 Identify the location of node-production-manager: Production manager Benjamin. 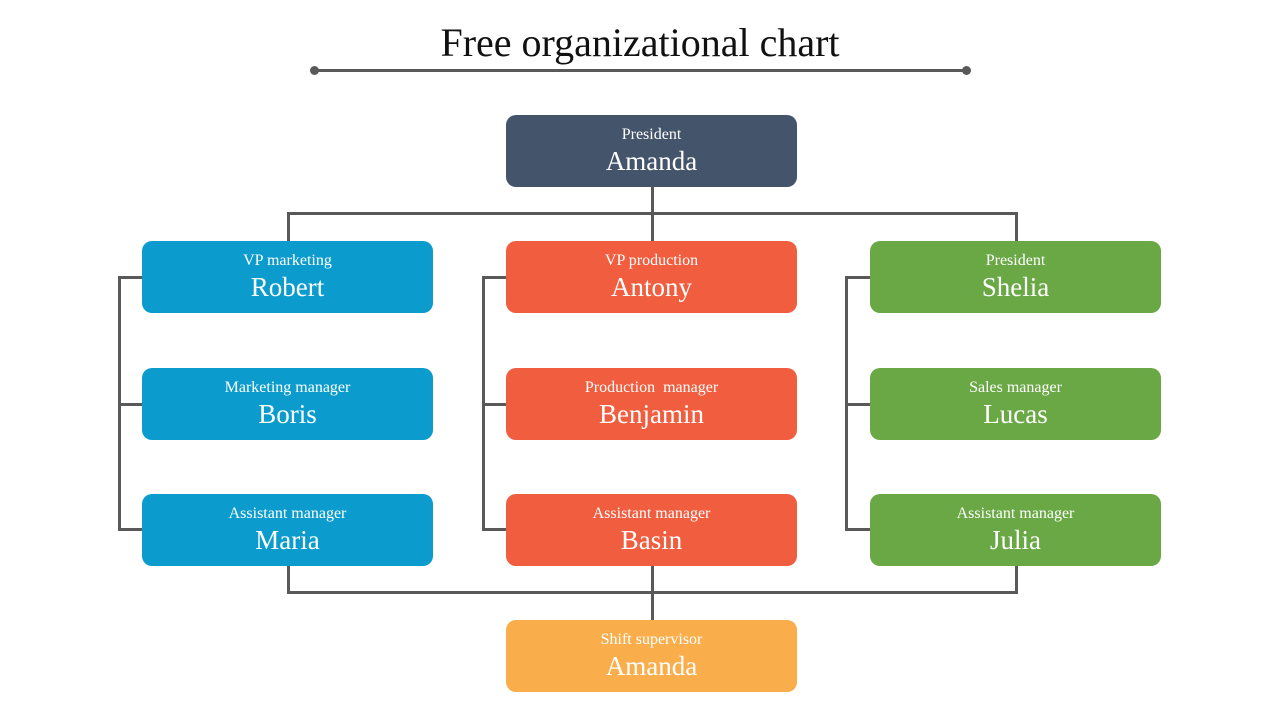
(651, 404).